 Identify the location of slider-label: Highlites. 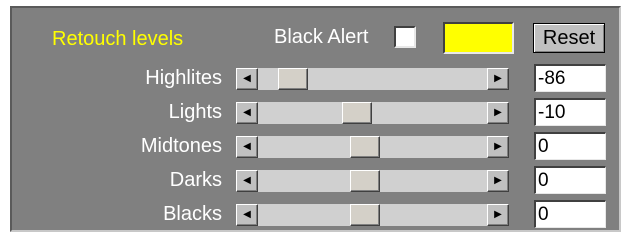
(183, 78).